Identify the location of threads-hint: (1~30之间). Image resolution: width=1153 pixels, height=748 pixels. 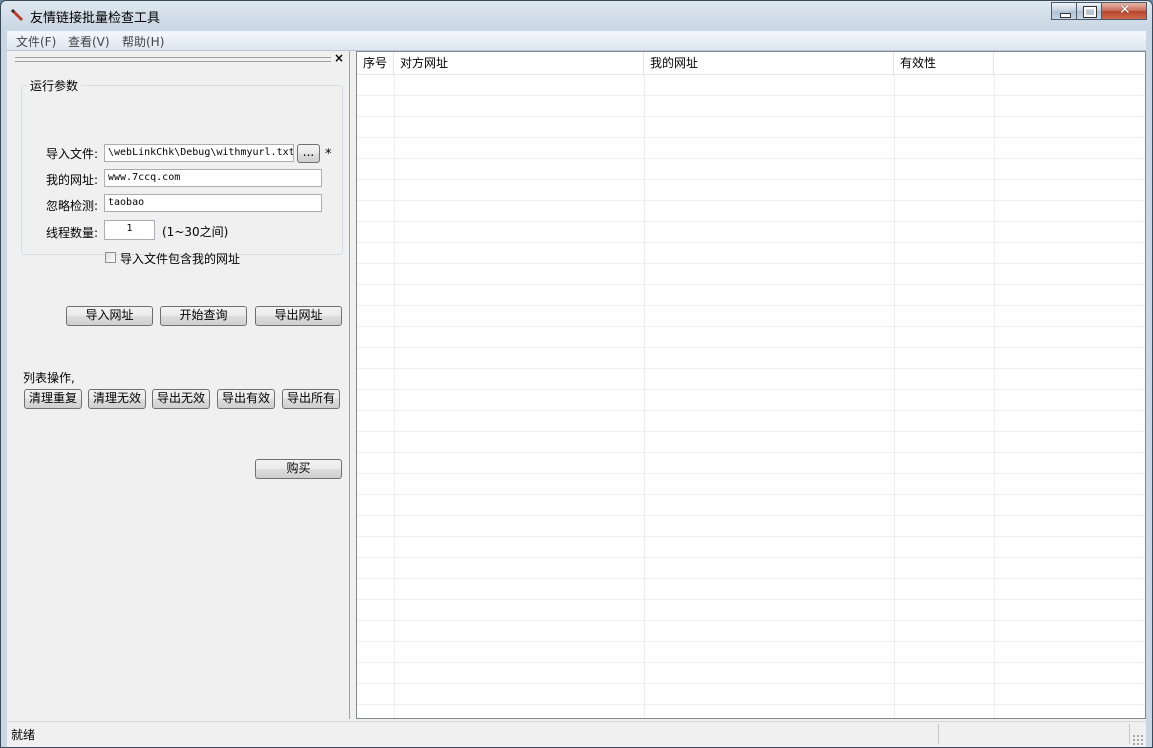
(195, 232).